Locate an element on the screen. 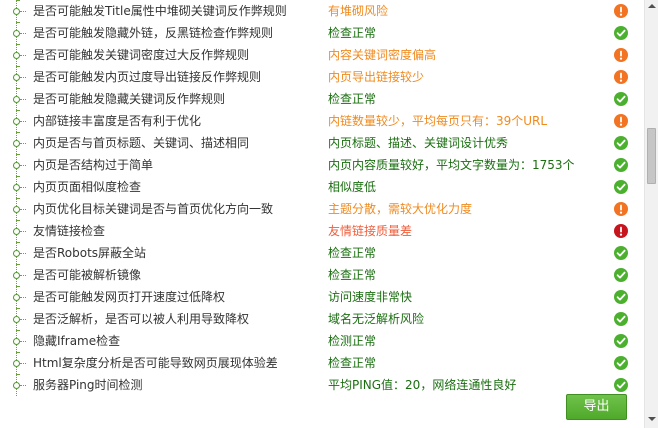 This screenshot has width=658, height=428. scroll-up-arrow-icon is located at coordinates (652, 6).